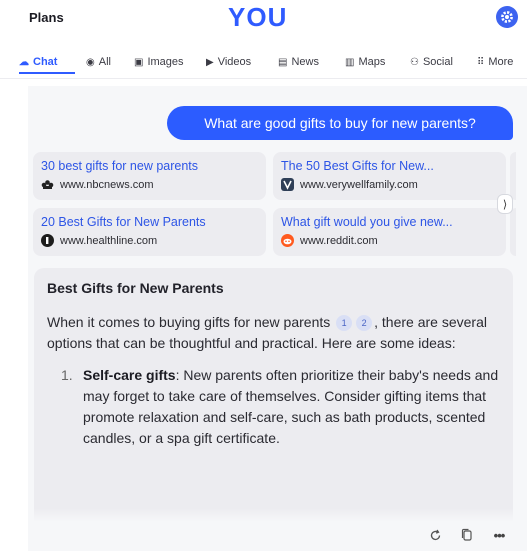 The image size is (527, 551). What do you see at coordinates (47, 184) in the screenshot?
I see `nbc-icon` at bounding box center [47, 184].